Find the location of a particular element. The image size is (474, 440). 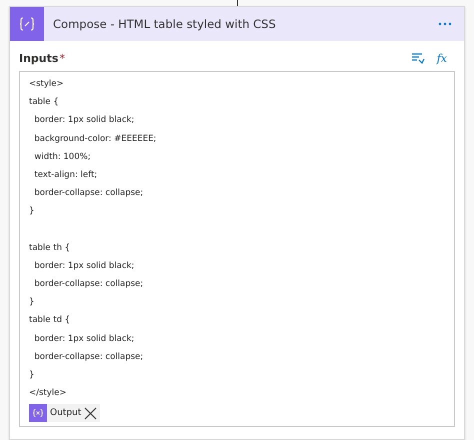

dynamic-content-icon is located at coordinates (417, 58).